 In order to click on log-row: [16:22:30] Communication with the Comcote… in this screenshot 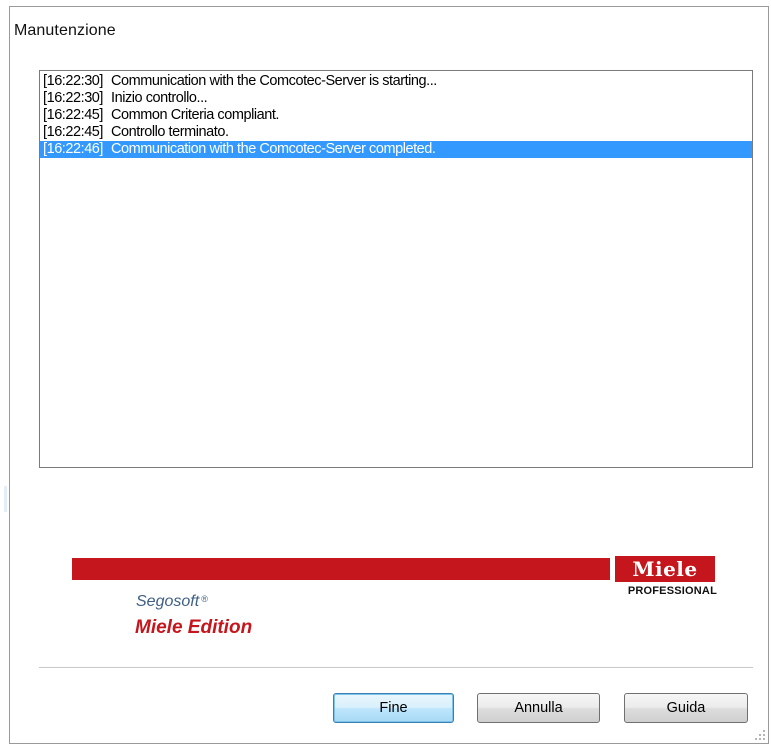, I will do `click(396, 81)`.